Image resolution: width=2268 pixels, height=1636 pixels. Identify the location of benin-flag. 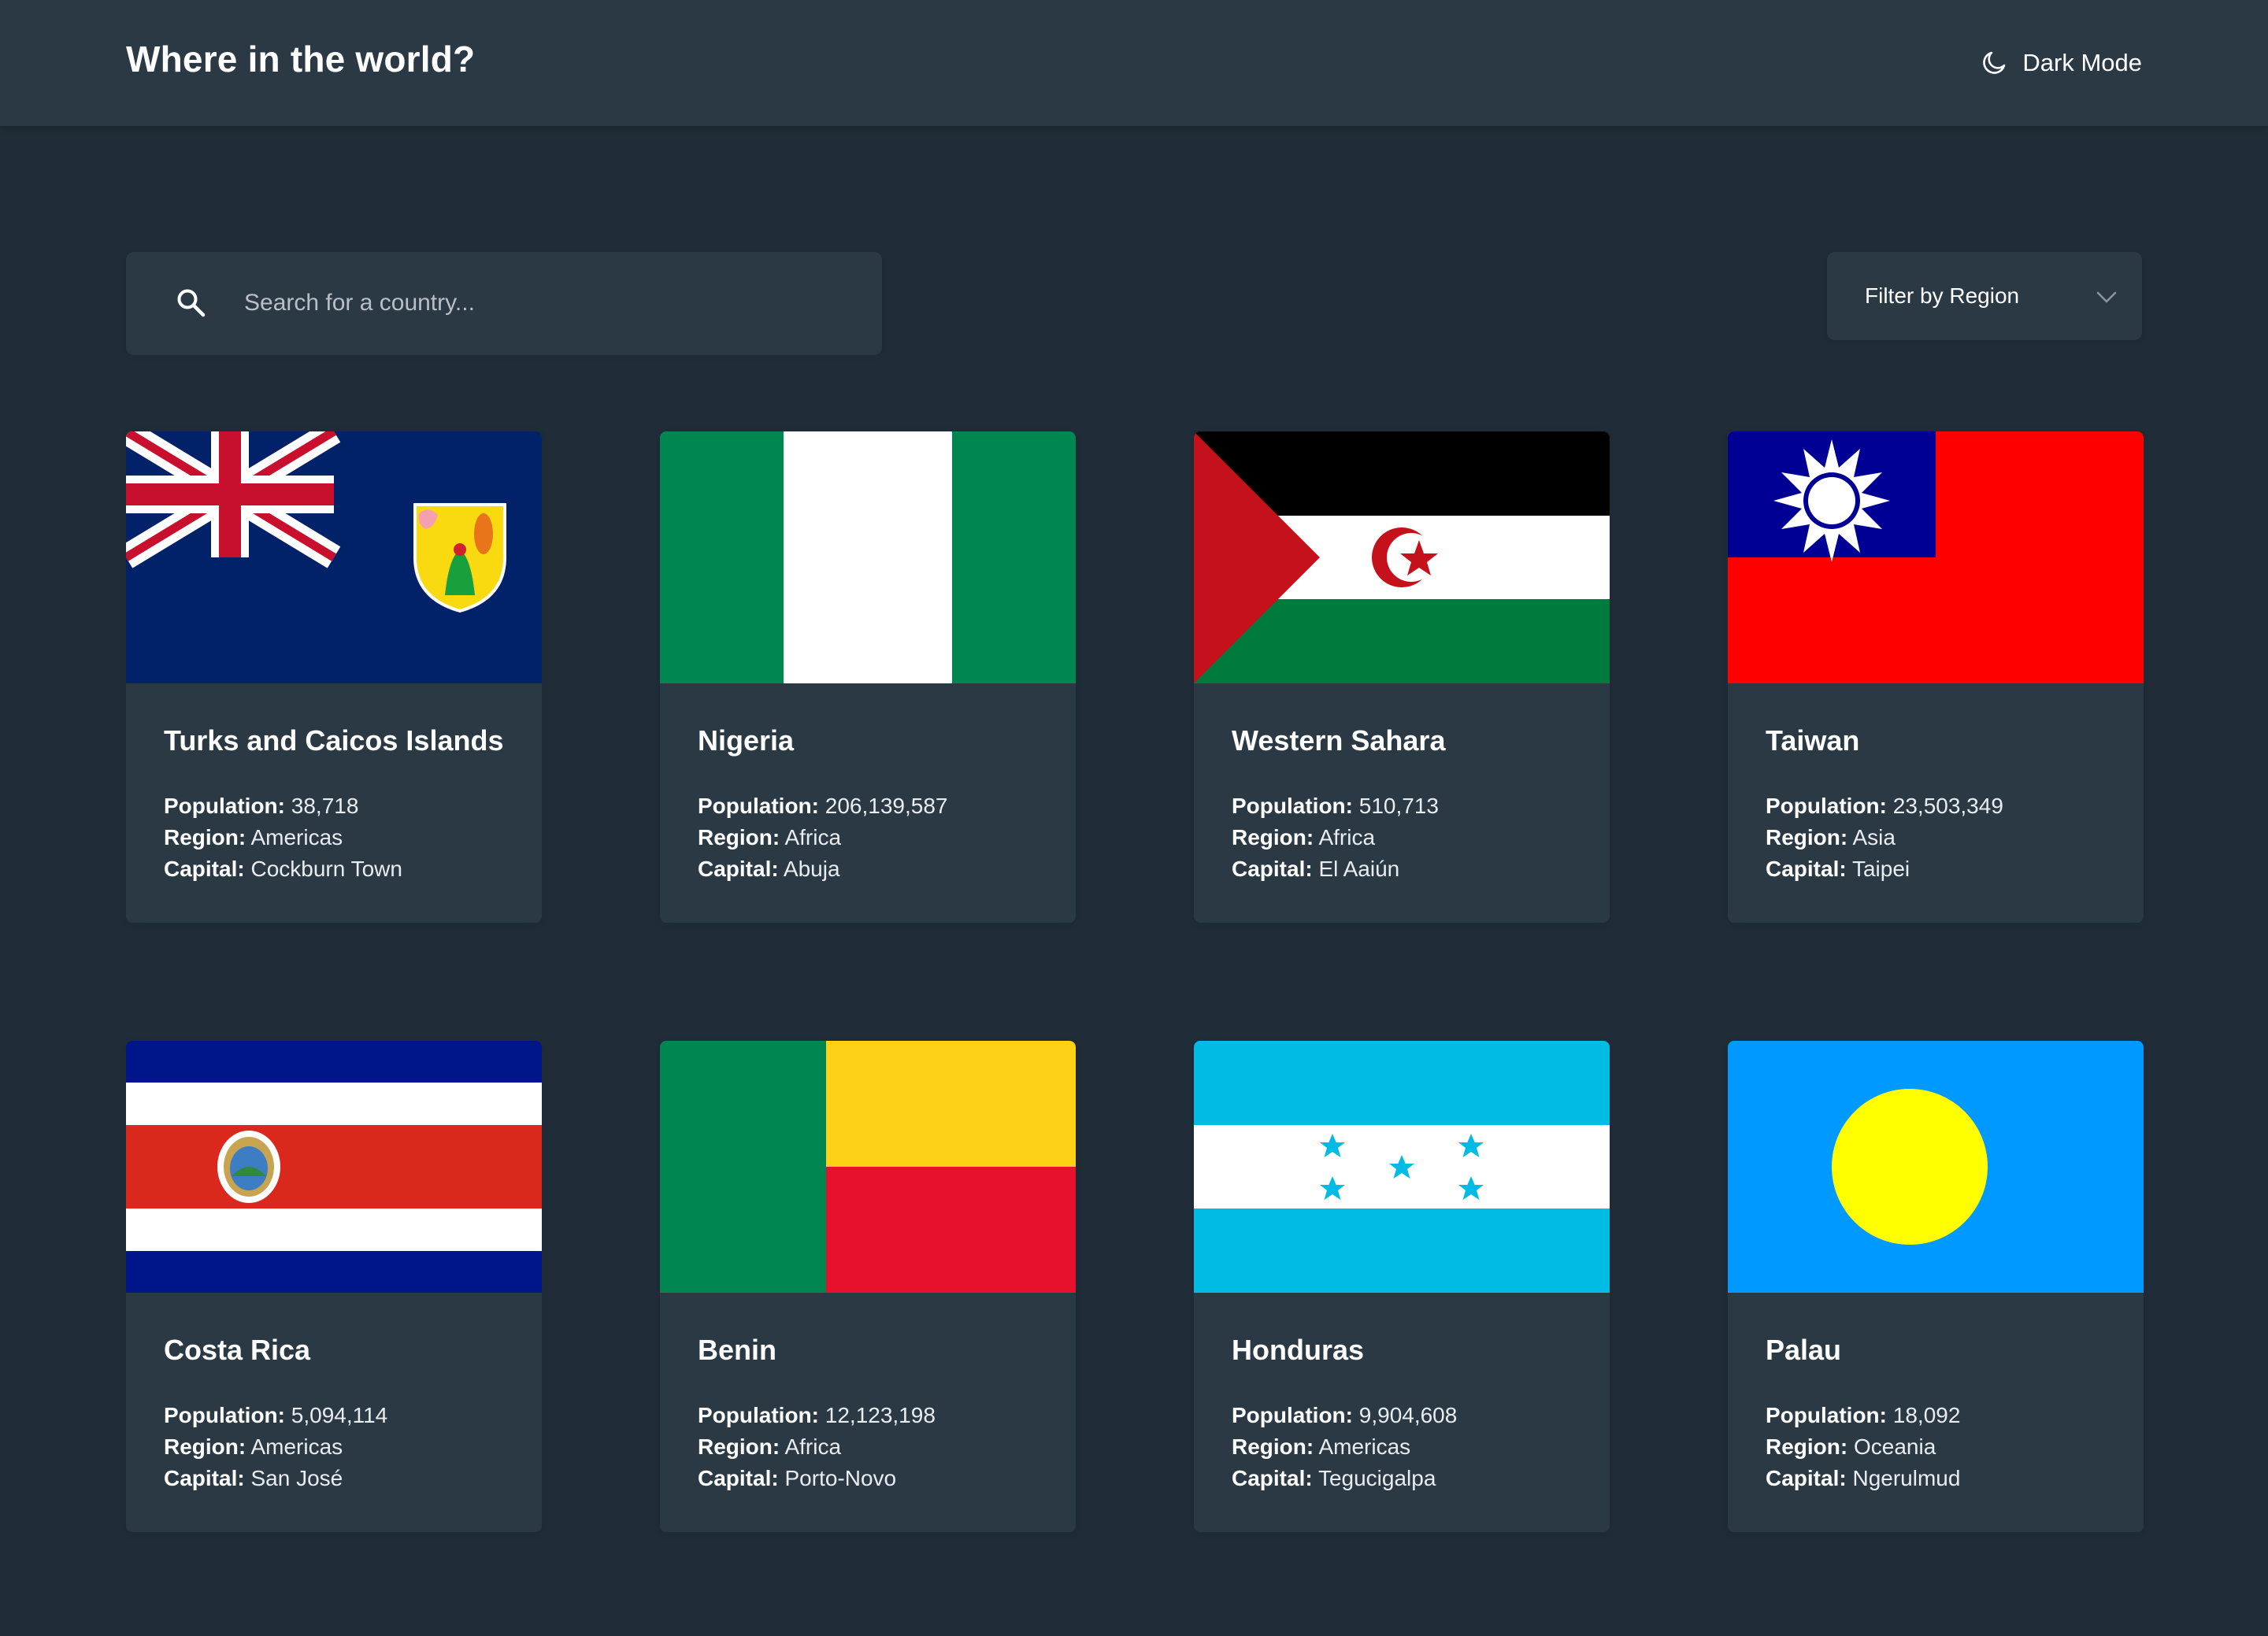
(868, 1167).